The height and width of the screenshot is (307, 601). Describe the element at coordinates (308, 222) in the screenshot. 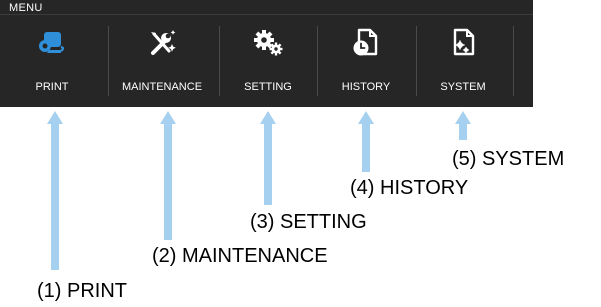

I see `callout-setting: (3) SETTING` at that location.